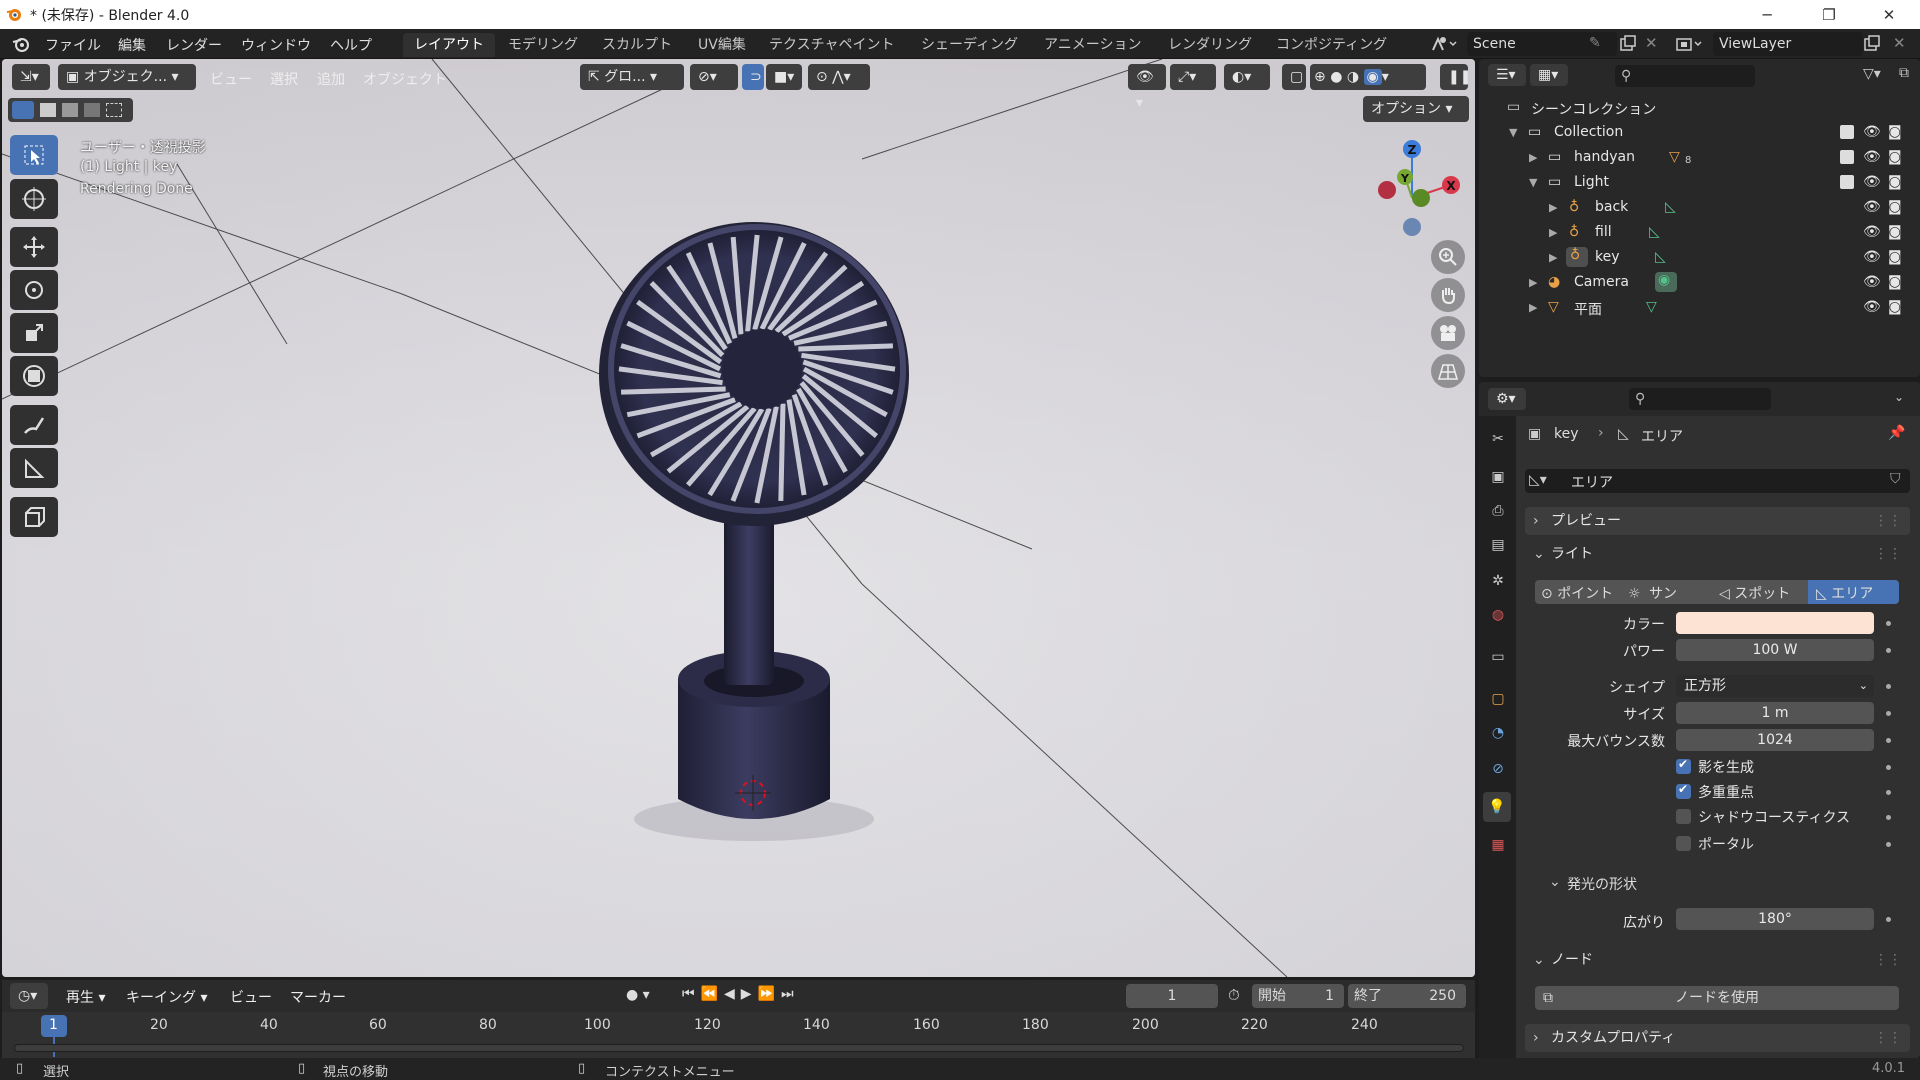  What do you see at coordinates (34, 199) in the screenshot?
I see `cursor-tool` at bounding box center [34, 199].